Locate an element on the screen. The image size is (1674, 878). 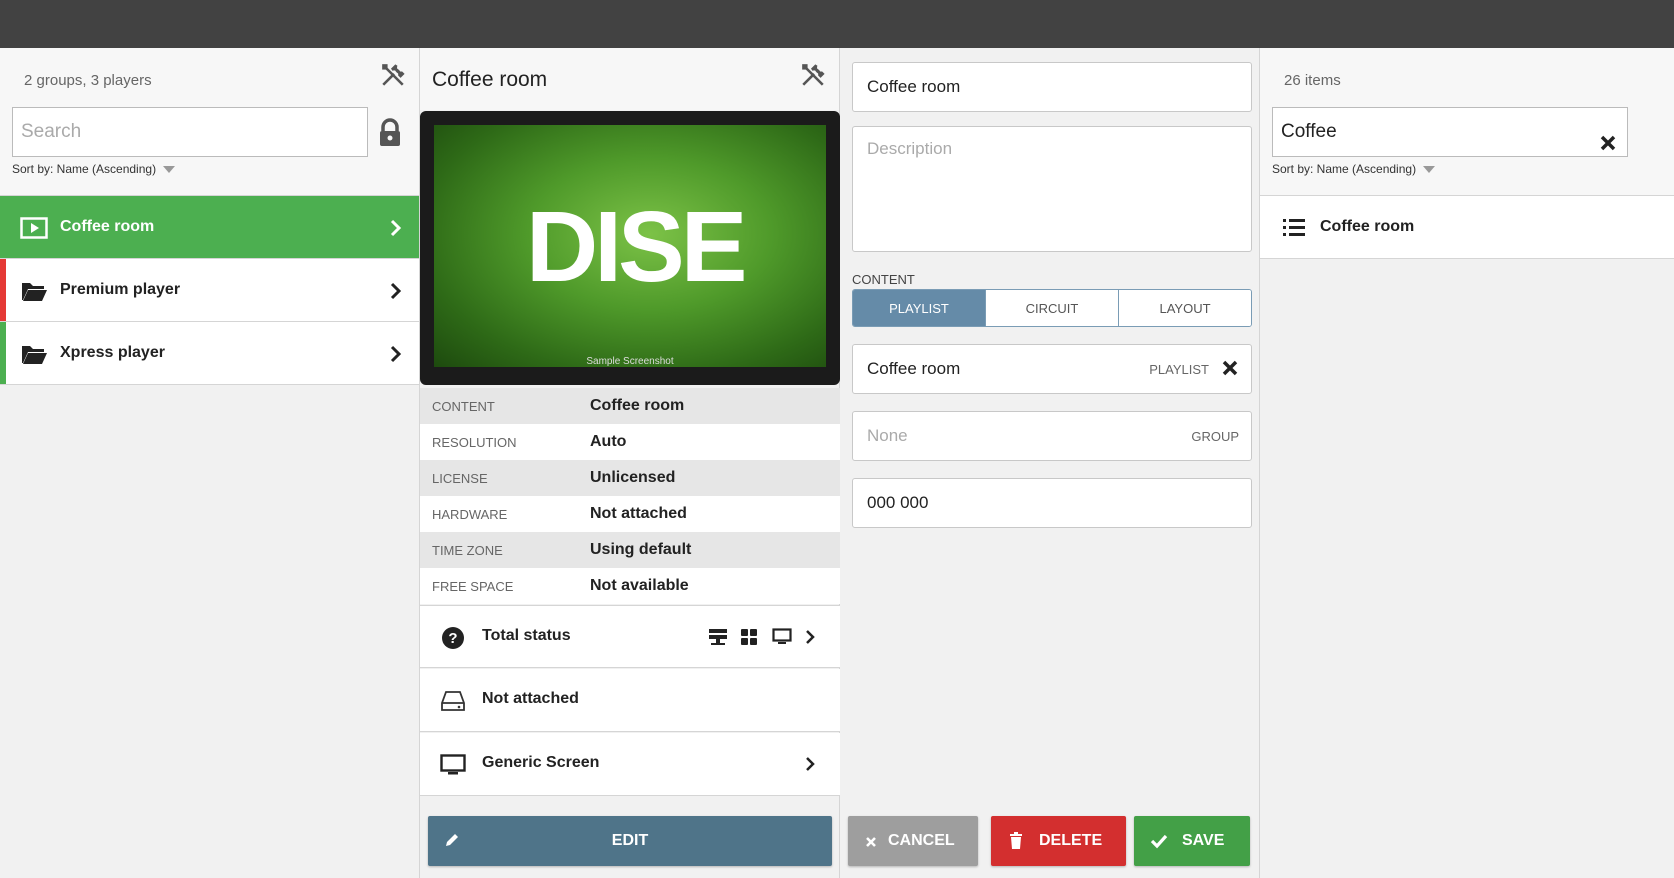
hard-drive-icon is located at coordinates (453, 701).